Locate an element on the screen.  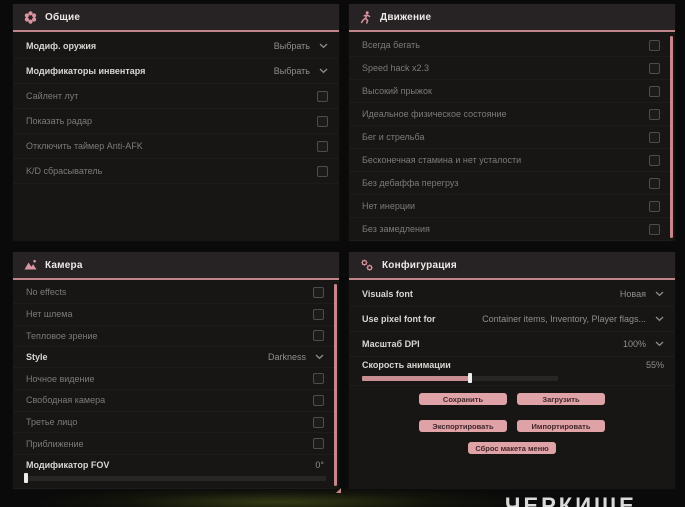
high-jump-checkbox is located at coordinates (654, 91).